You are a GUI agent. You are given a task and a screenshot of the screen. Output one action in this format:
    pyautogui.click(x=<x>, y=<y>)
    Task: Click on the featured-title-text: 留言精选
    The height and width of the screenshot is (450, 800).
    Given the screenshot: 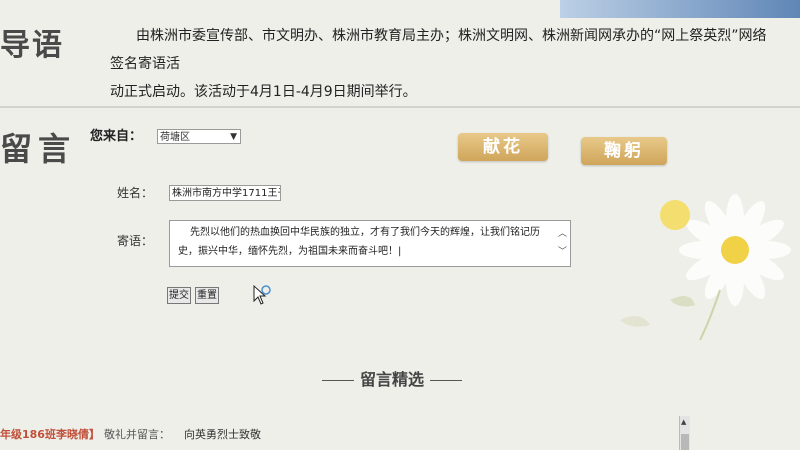 What is the action you would take?
    pyautogui.click(x=392, y=379)
    